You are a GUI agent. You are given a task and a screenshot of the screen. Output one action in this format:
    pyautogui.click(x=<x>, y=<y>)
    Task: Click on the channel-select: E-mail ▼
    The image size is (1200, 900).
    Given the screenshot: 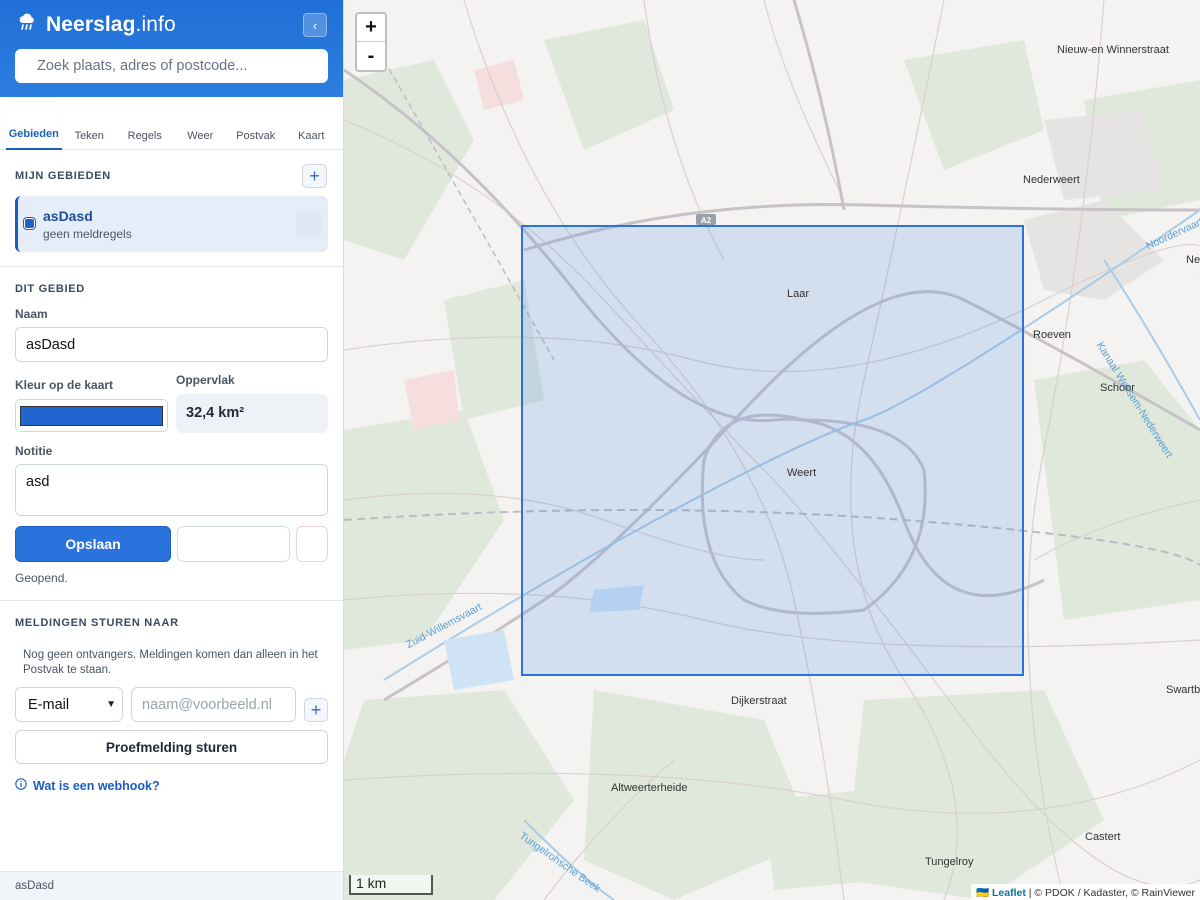 What is the action you would take?
    pyautogui.click(x=69, y=704)
    